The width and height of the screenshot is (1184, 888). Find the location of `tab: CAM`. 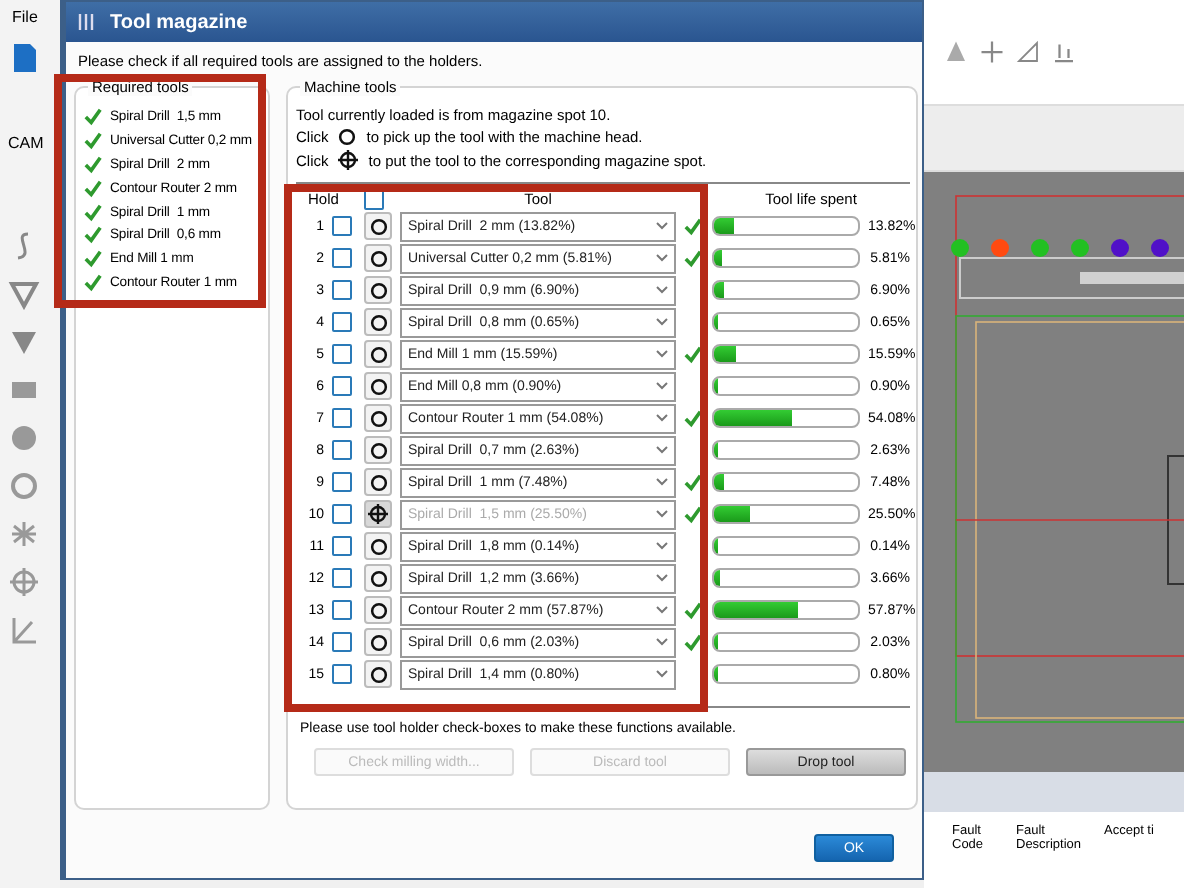

tab: CAM is located at coordinates (22, 154).